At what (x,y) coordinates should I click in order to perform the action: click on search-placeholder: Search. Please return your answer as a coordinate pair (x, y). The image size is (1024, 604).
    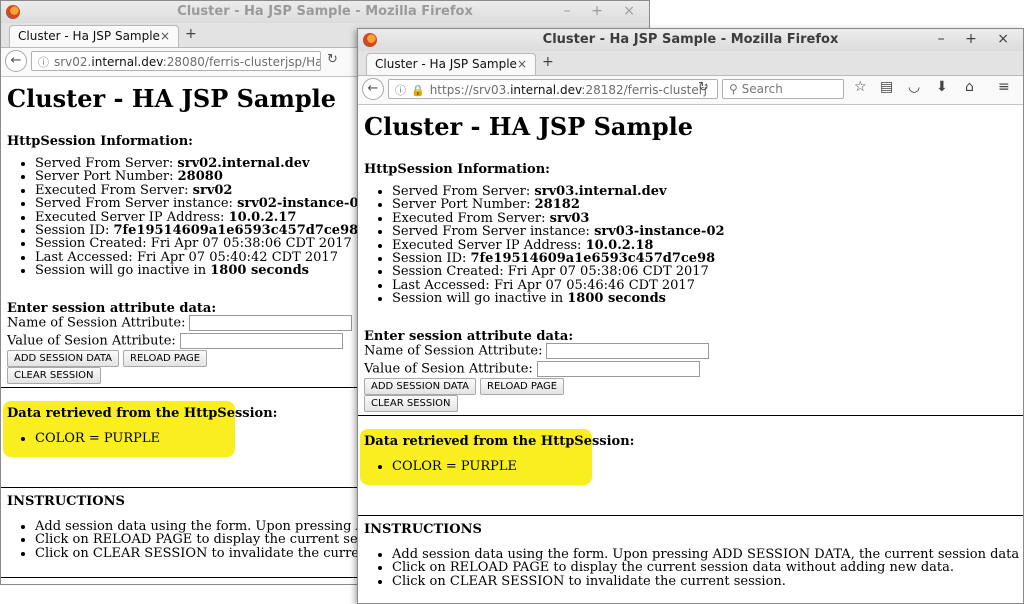
    Looking at the image, I should click on (762, 89).